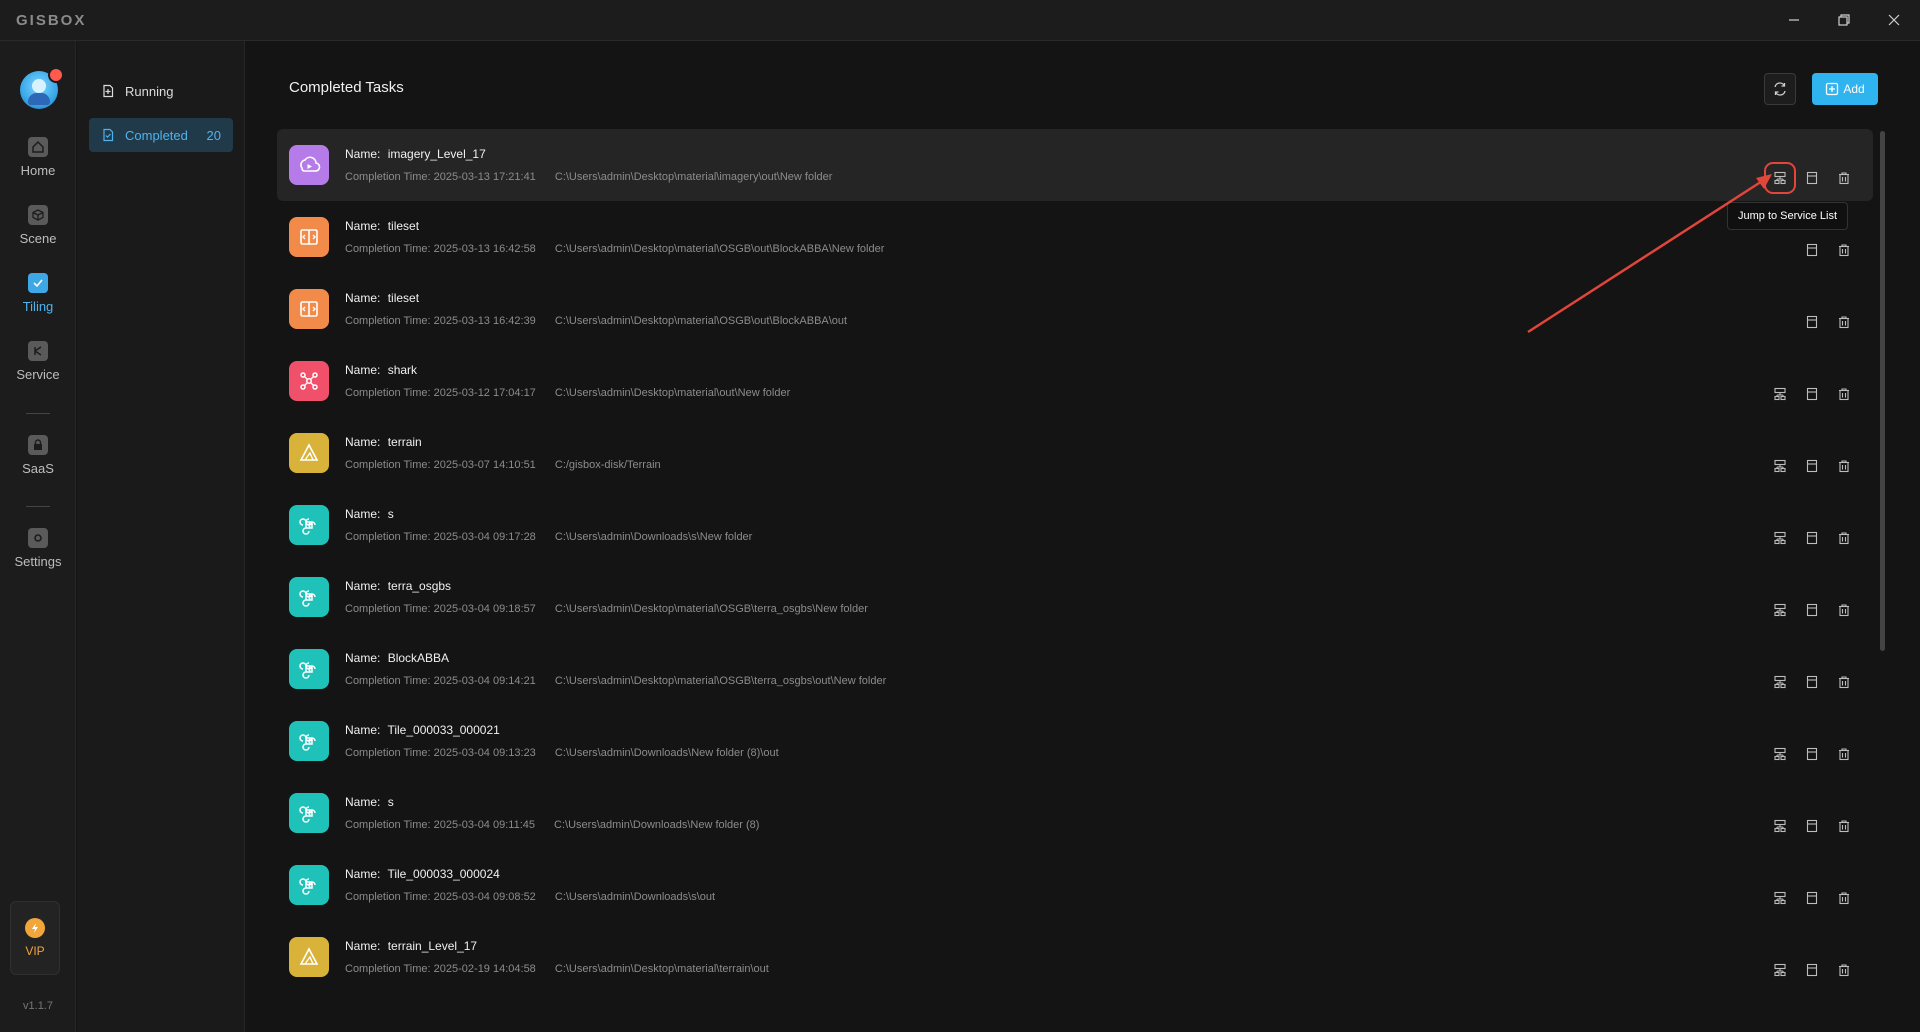 The height and width of the screenshot is (1032, 1920). What do you see at coordinates (382, 226) in the screenshot?
I see `task-name: Name: tileset` at bounding box center [382, 226].